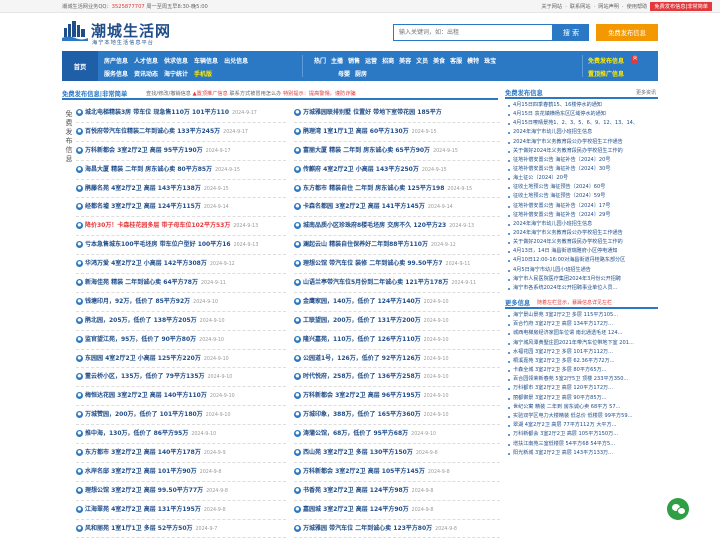 Image resolution: width=720 pixels, height=540 pixels. I want to click on listing-title: 万城雅园联排别墅 位置好 带地下室带花园 185平方, so click(372, 112).